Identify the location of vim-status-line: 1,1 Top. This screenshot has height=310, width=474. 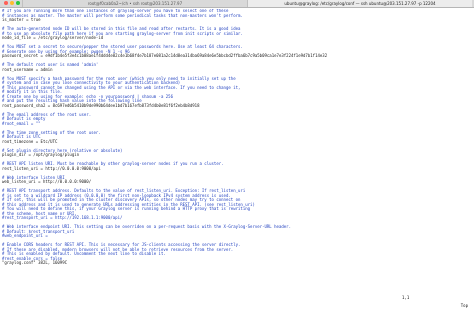
(237, 297).